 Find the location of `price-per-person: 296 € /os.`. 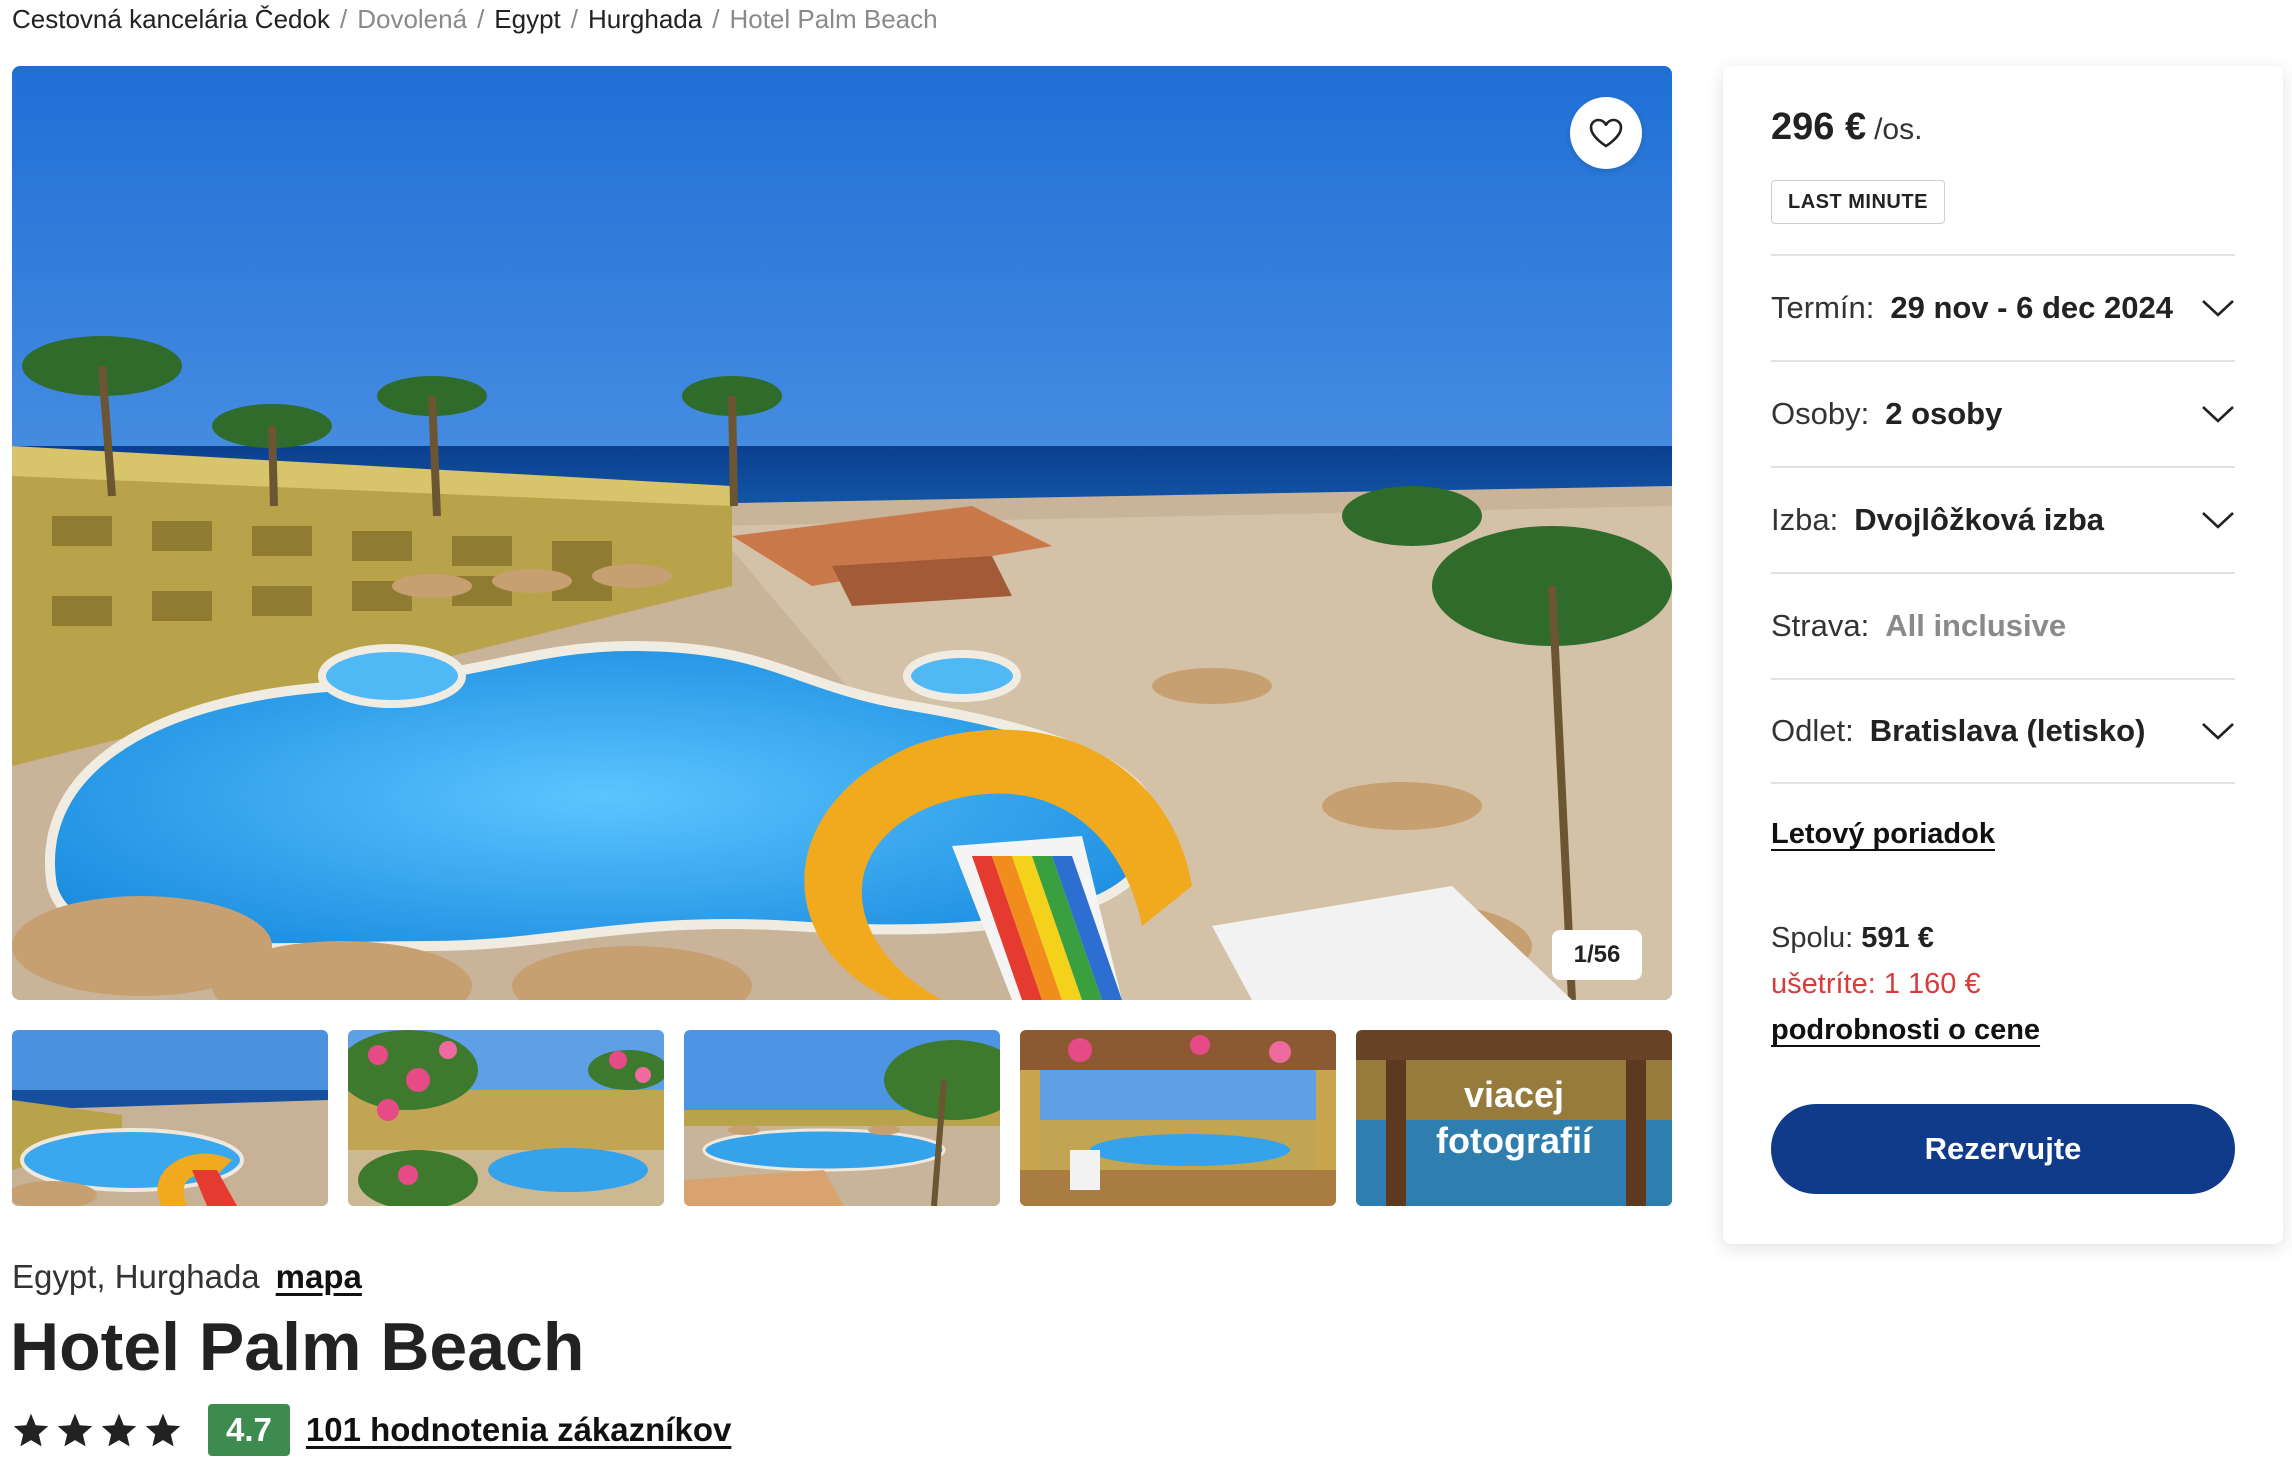

price-per-person: 296 € /os. is located at coordinates (1846, 127).